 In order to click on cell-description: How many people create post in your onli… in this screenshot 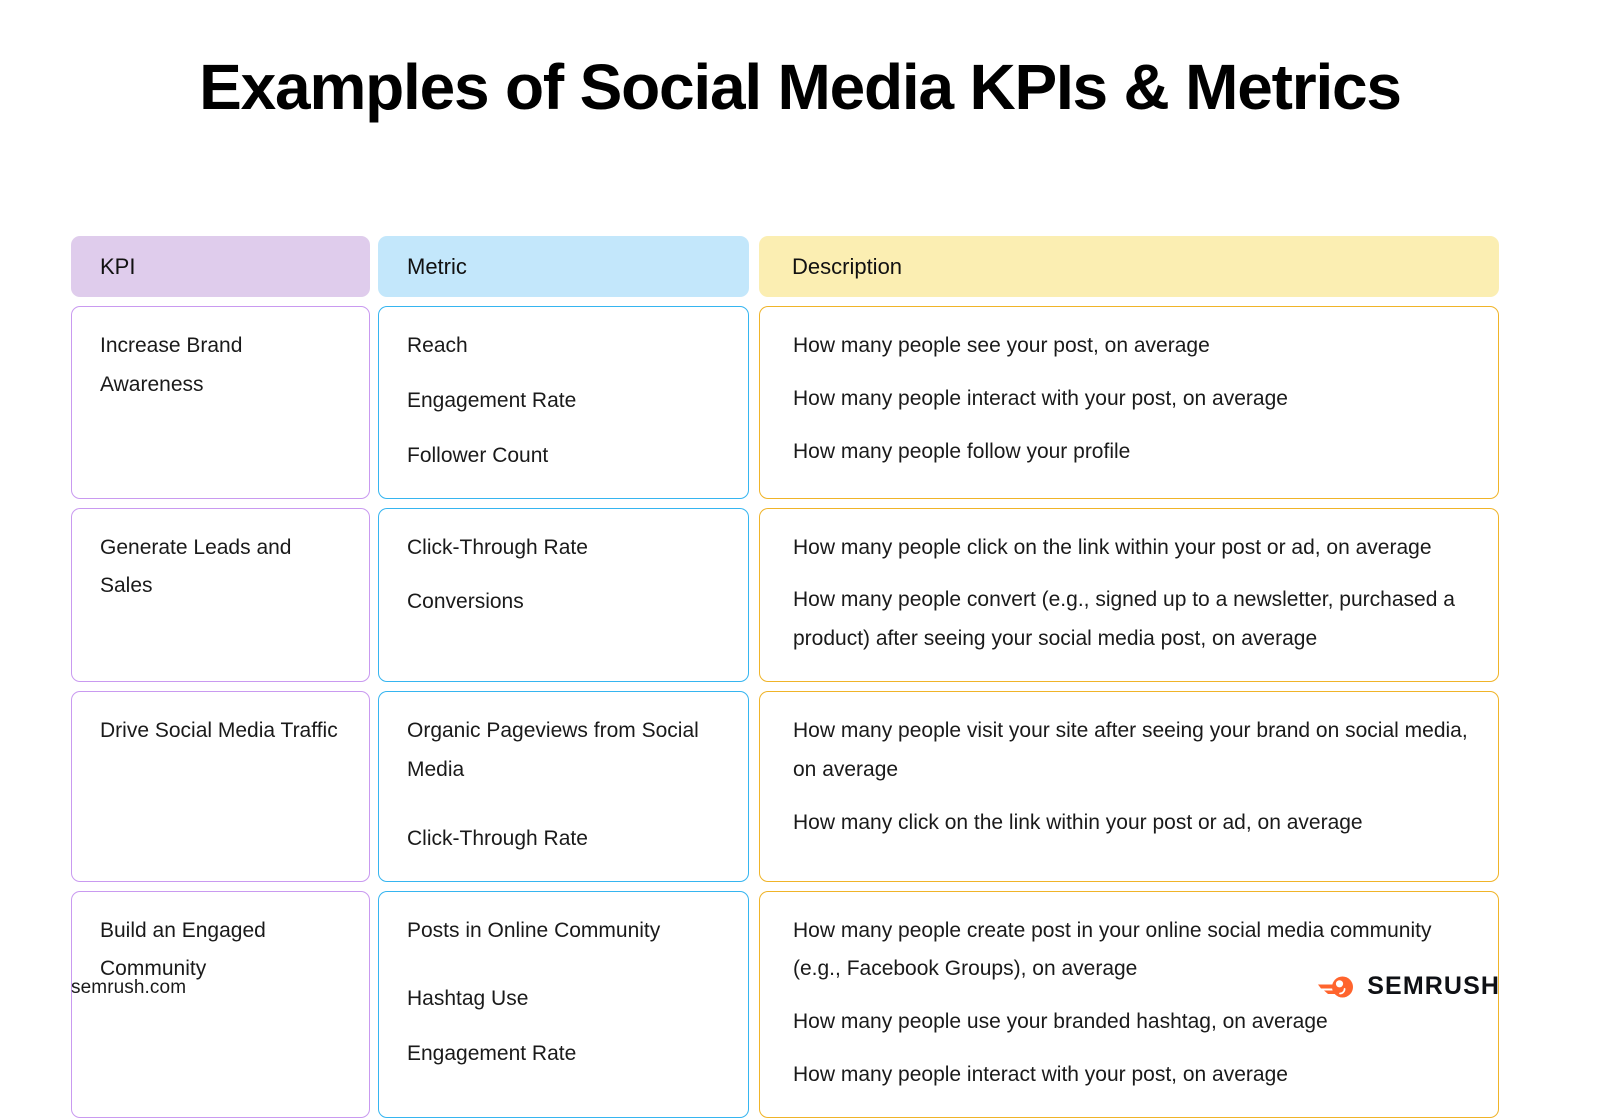, I will do `click(1129, 1004)`.